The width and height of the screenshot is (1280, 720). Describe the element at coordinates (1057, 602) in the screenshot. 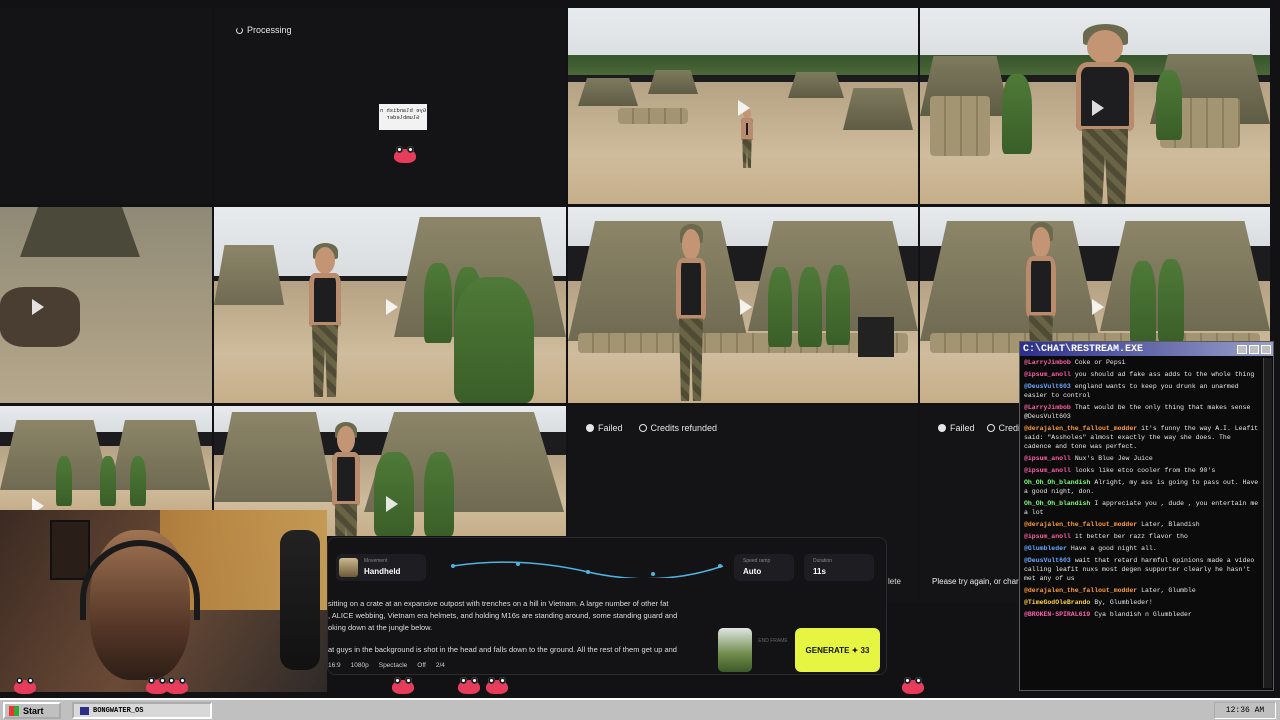

I see `chat-username: @TimeGodOleBrando` at that location.